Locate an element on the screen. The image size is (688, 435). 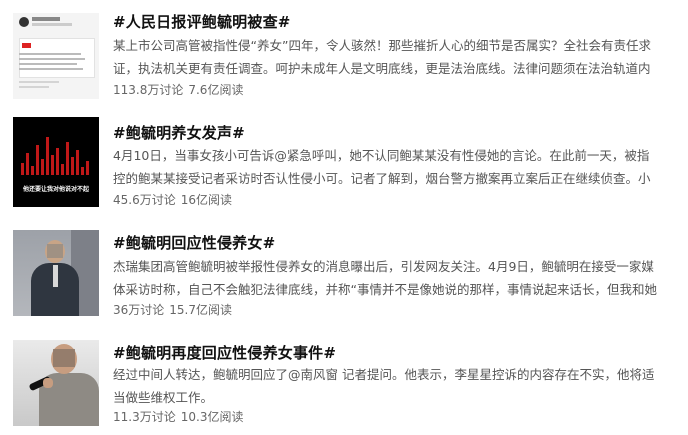
topic-title: #人民日报评鲍毓明被查# is located at coordinates (202, 21).